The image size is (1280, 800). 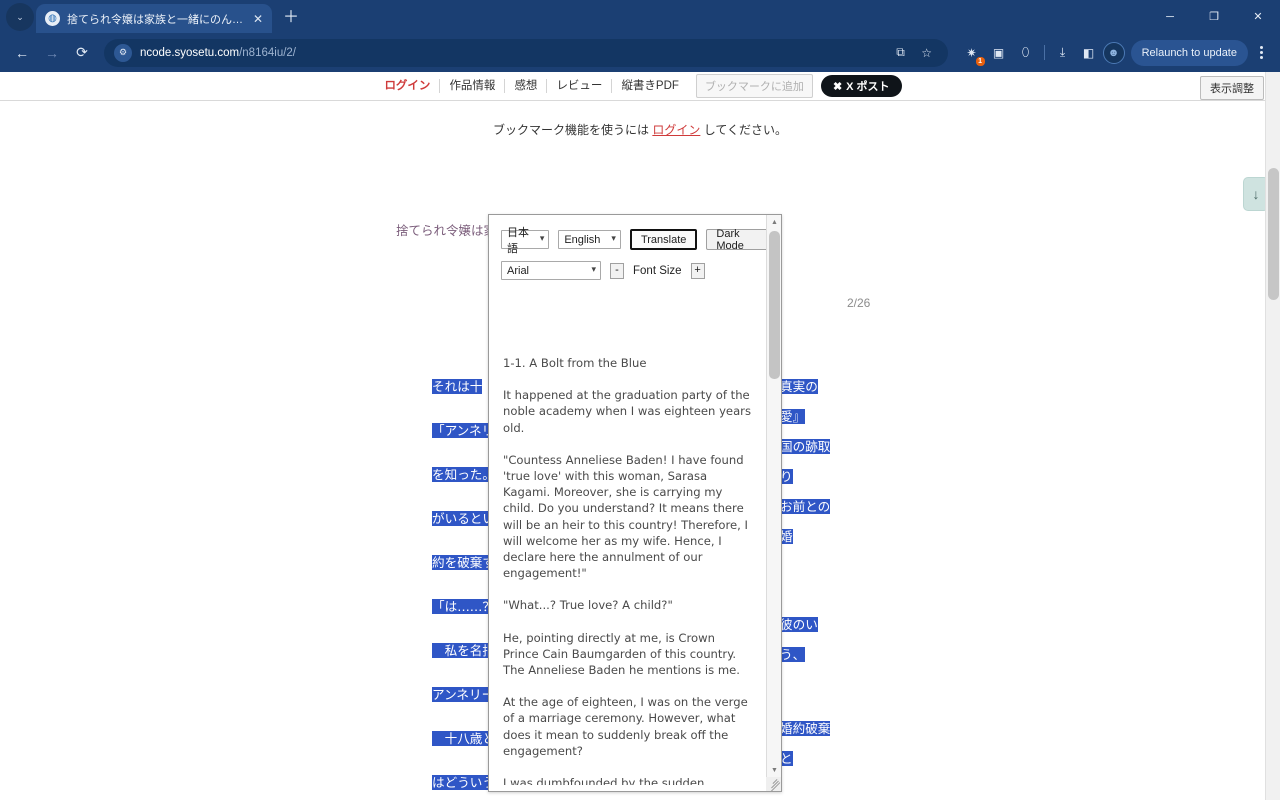 I want to click on page-counter: 2/26, so click(x=859, y=303).